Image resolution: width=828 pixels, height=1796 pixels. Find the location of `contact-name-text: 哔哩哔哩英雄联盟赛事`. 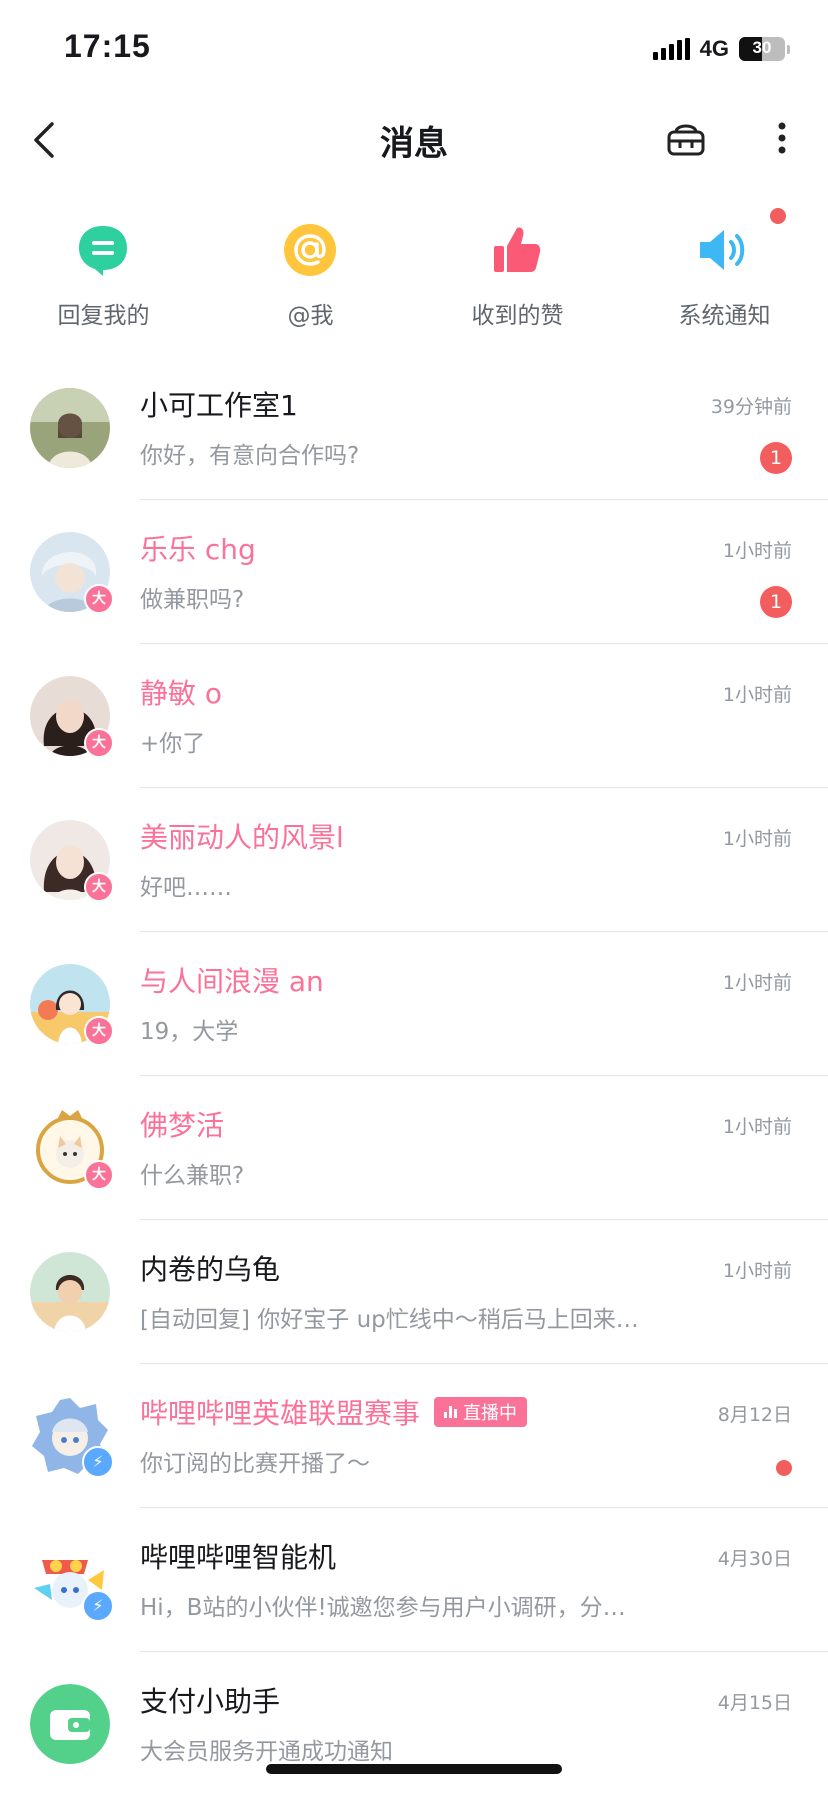

contact-name-text: 哔哩哔哩英雄联盟赛事 is located at coordinates (280, 1413).